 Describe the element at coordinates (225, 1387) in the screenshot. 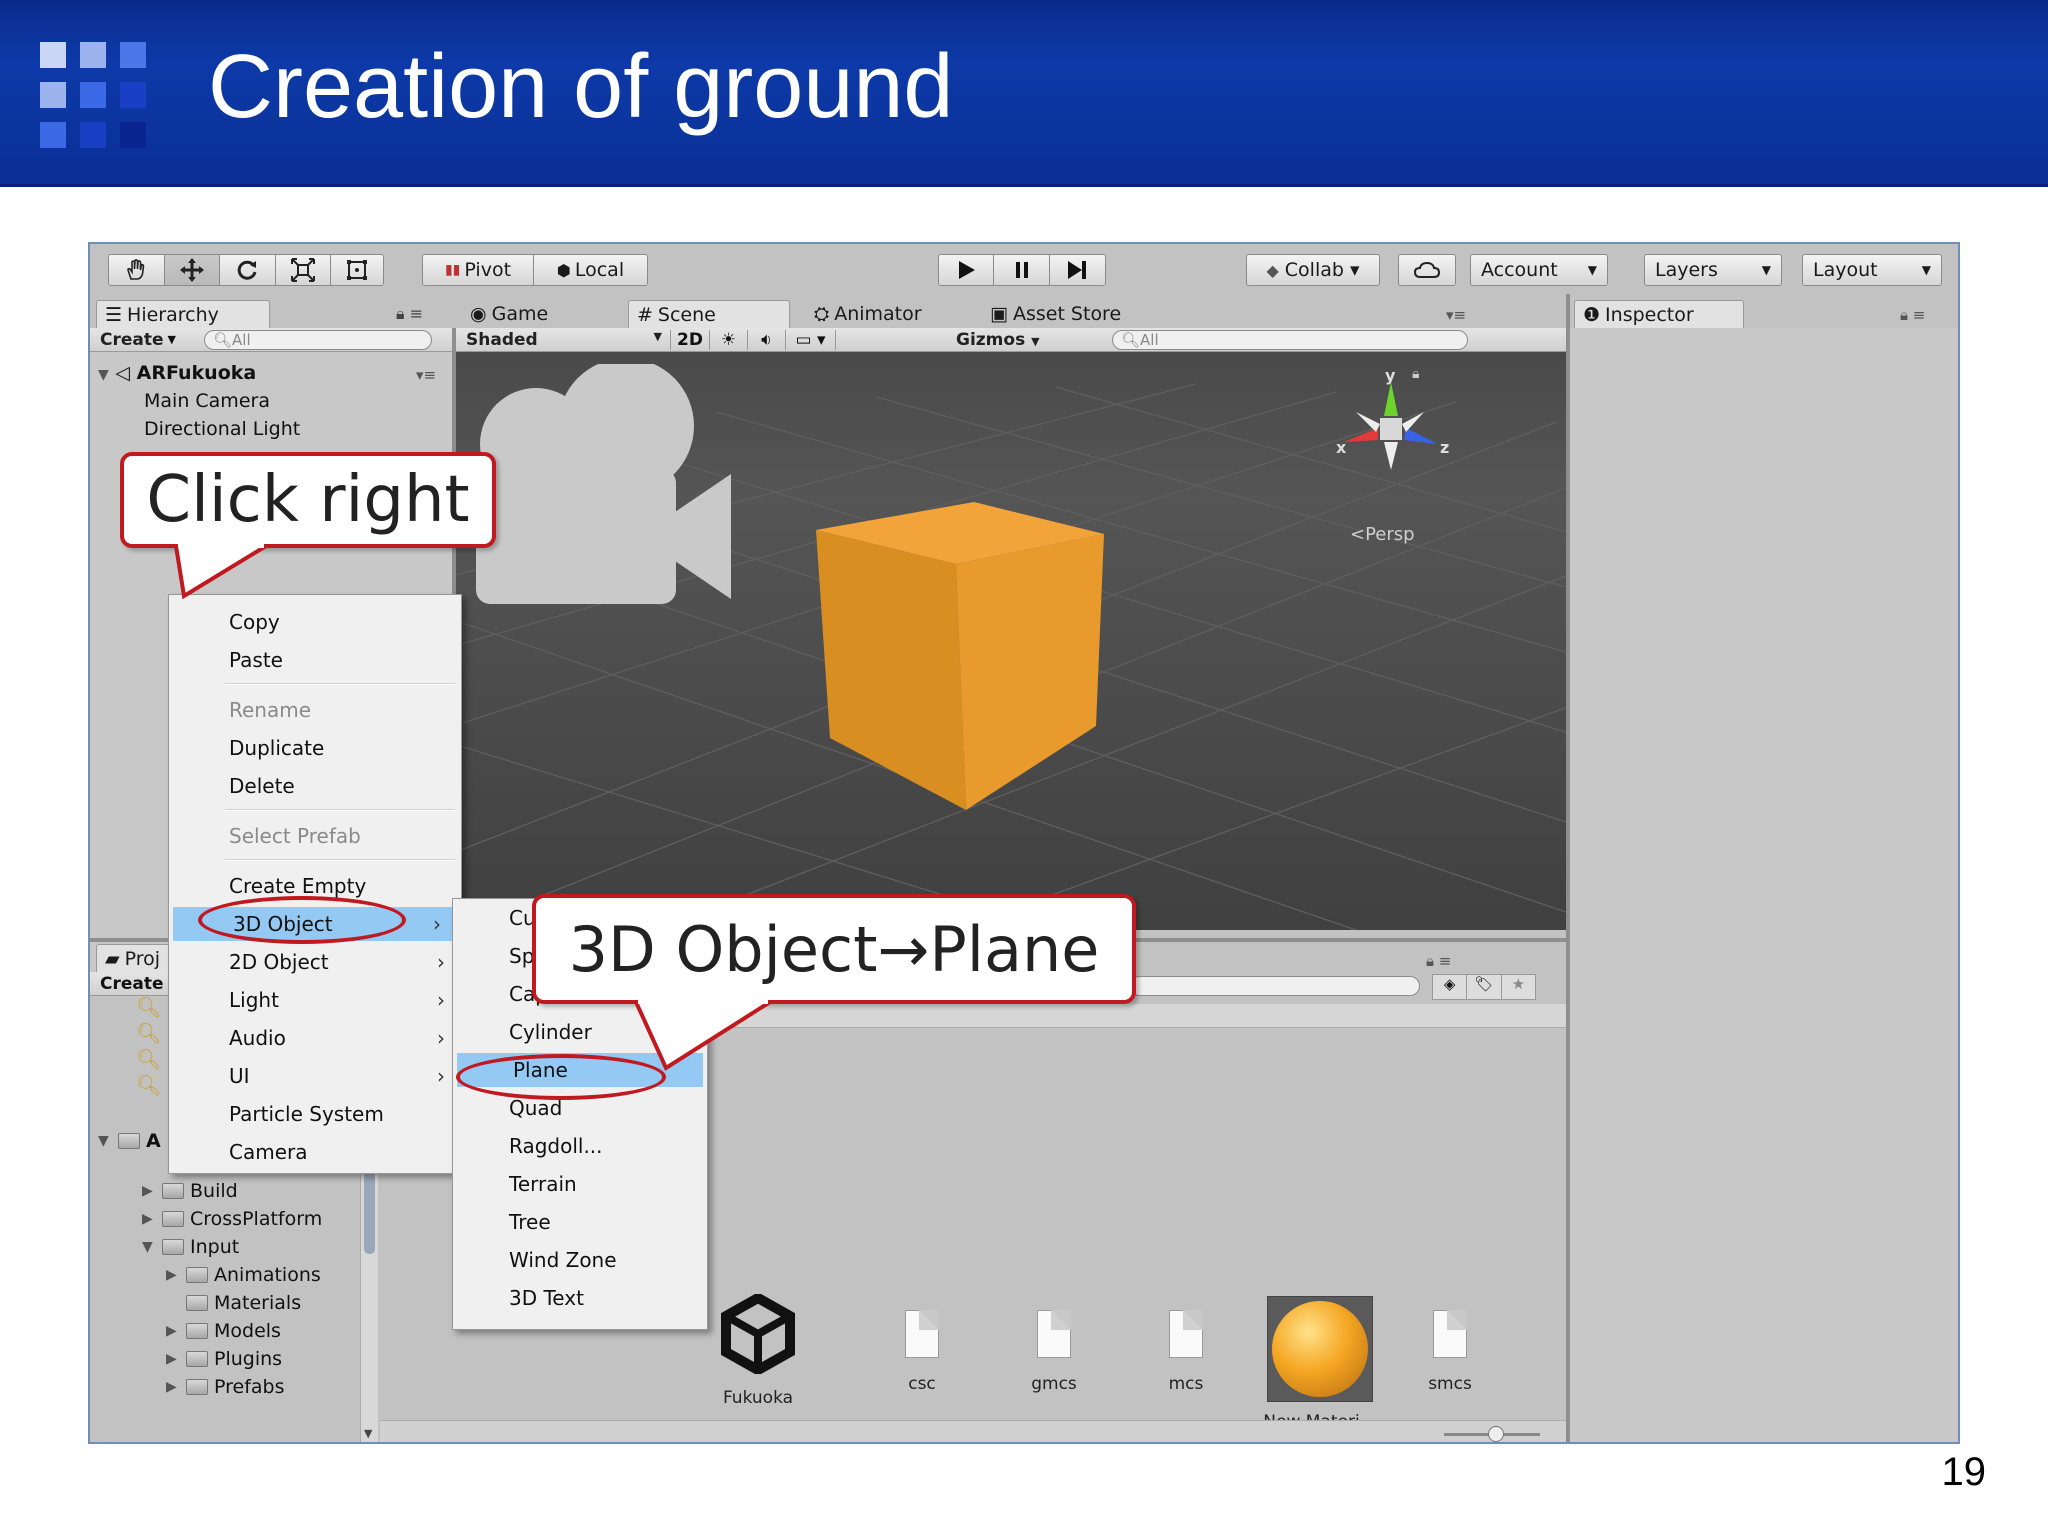

I see `tree-item: ▶ Prefabs` at that location.